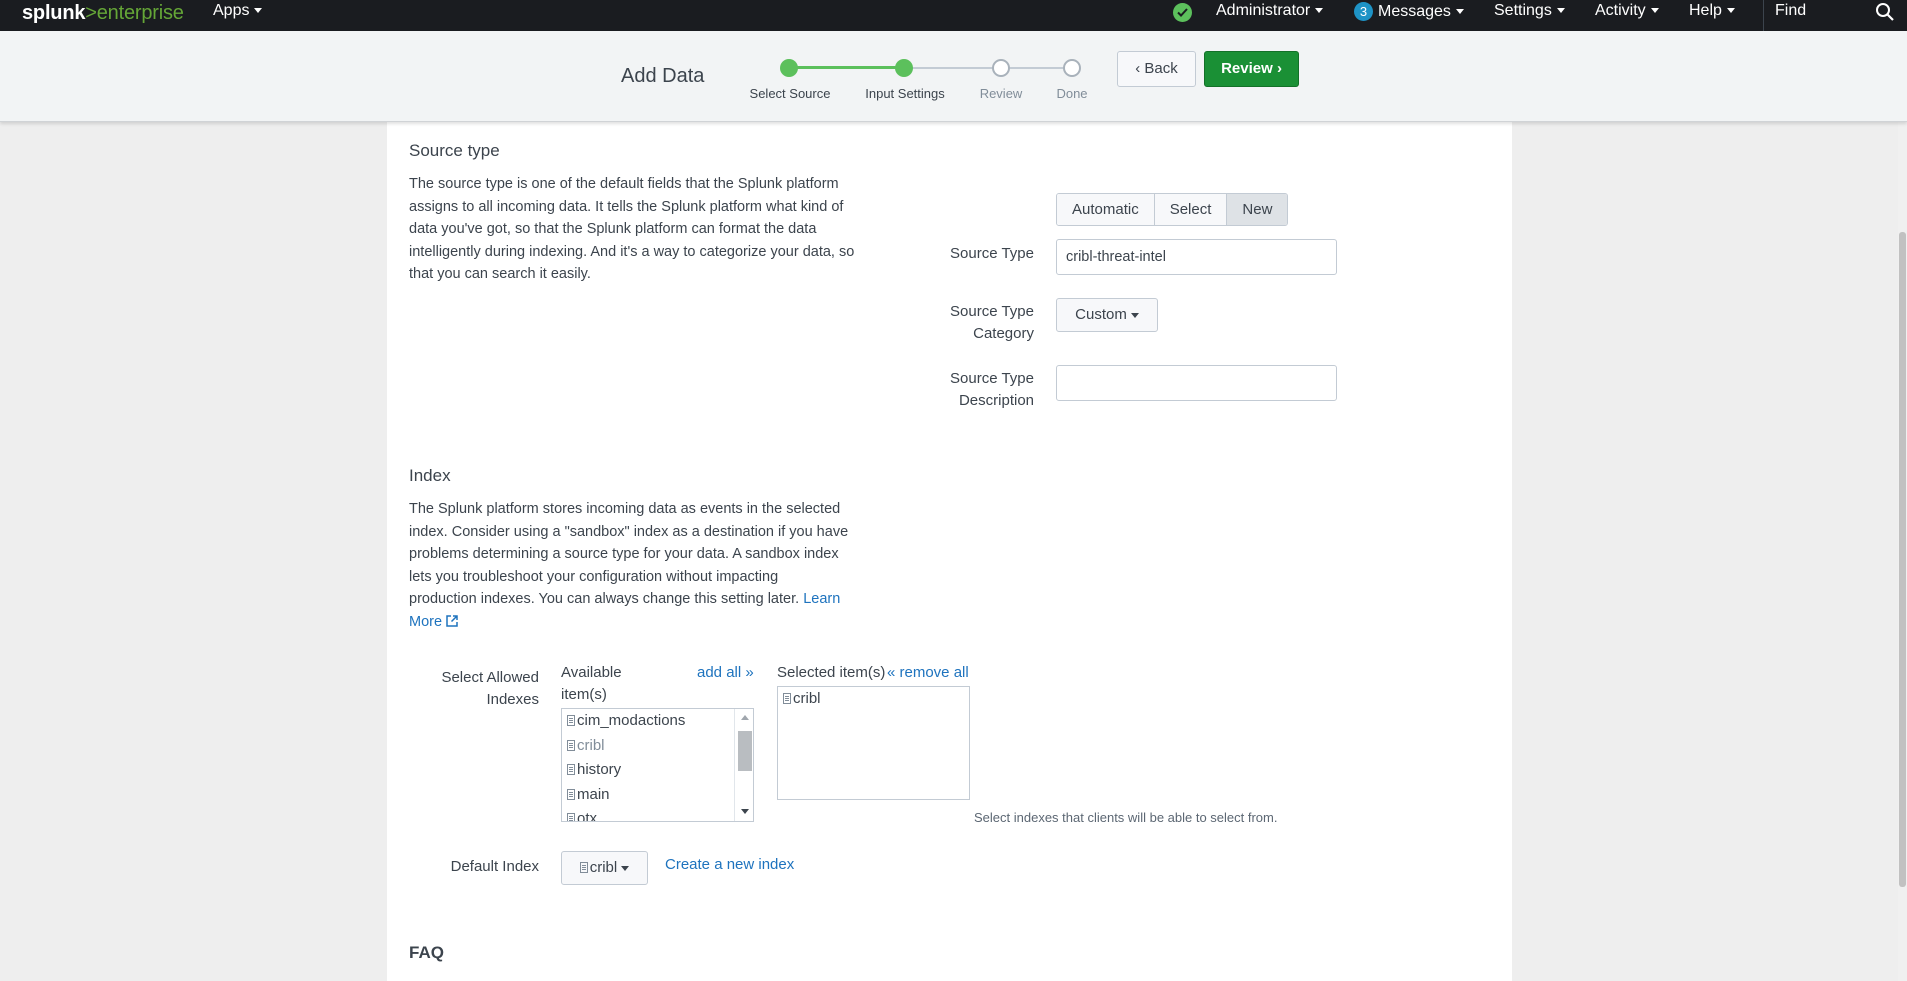  I want to click on source-type-input: cribl-threat-intel, so click(1196, 257).